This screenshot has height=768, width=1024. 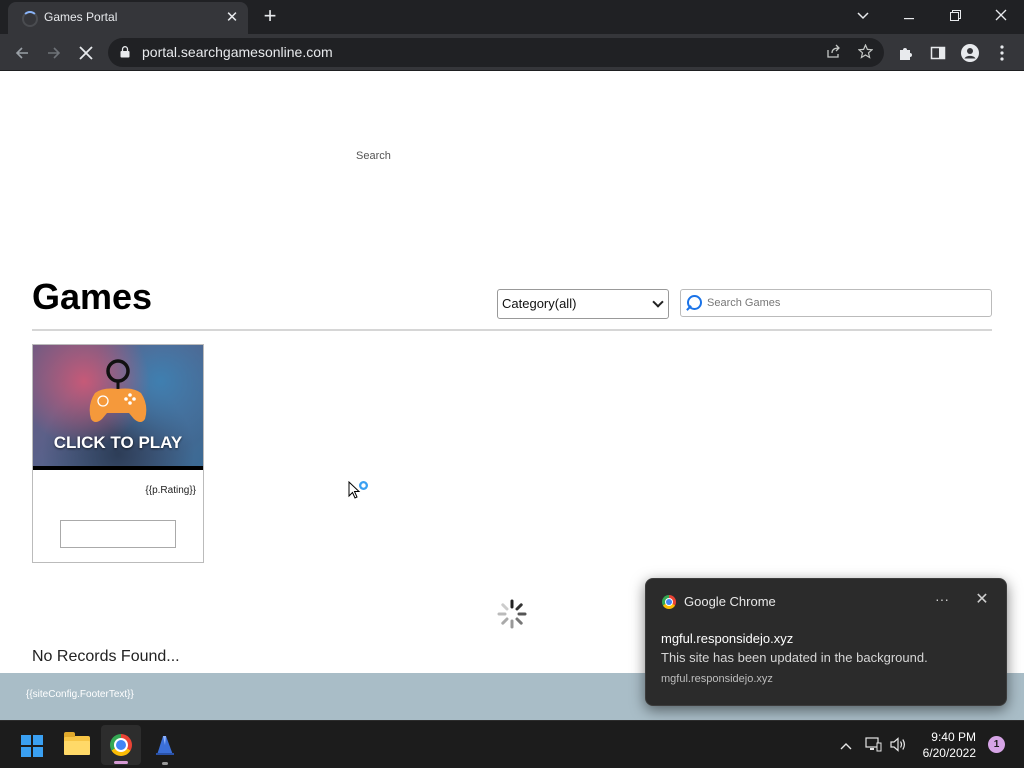 What do you see at coordinates (22, 53) in the screenshot?
I see `back-button` at bounding box center [22, 53].